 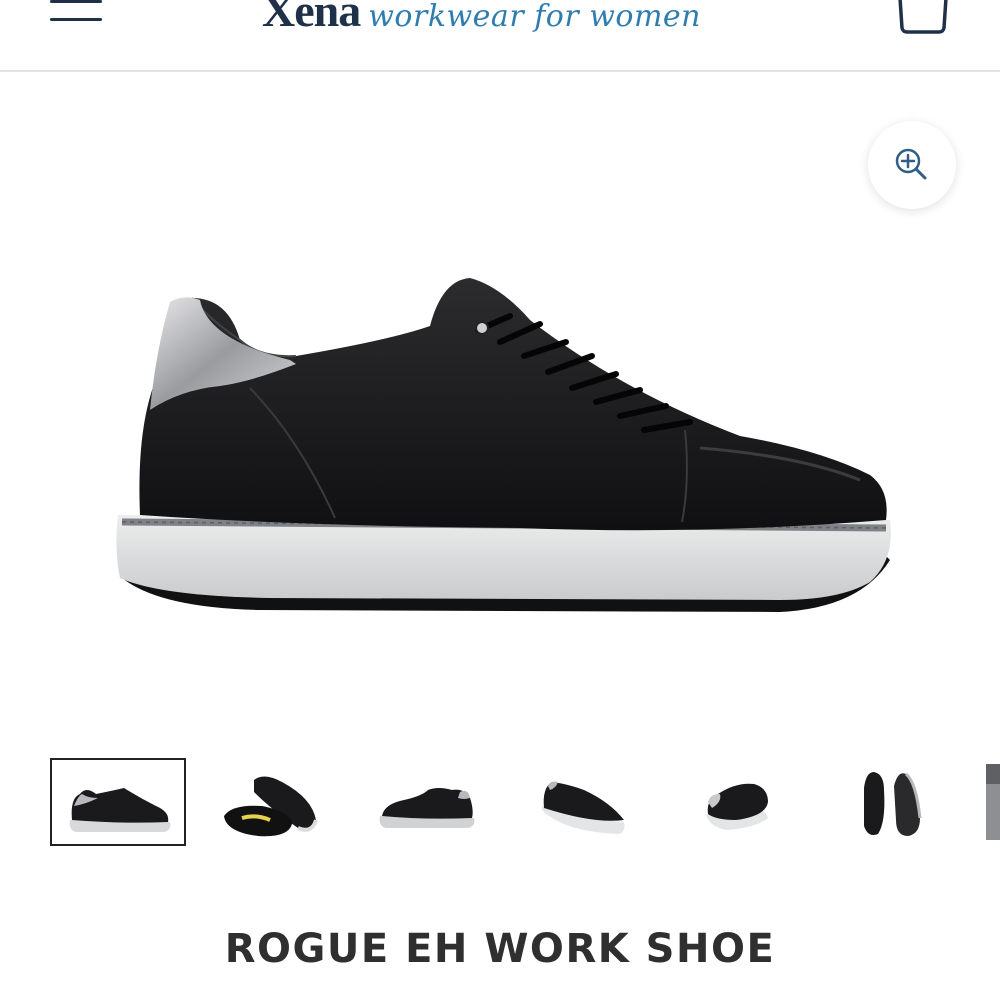 I want to click on brand-logo: Xena workwear for women, so click(x=481, y=22).